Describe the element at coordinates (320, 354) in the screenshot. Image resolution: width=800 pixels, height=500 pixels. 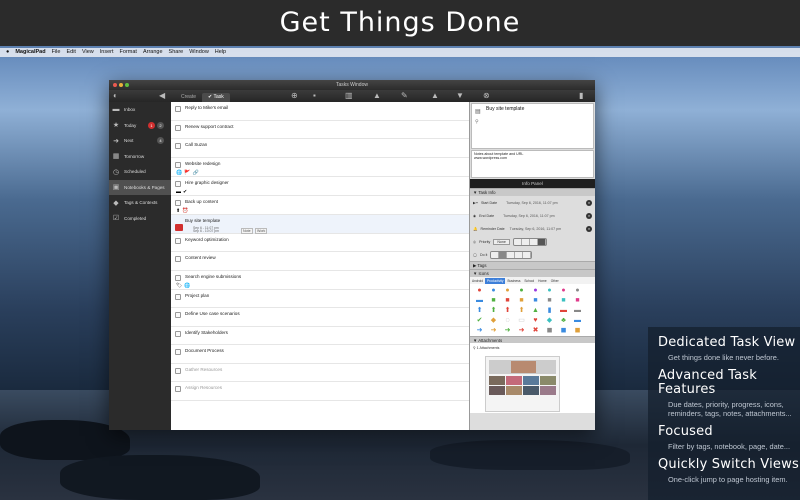
I see `task-row: Document Process` at that location.